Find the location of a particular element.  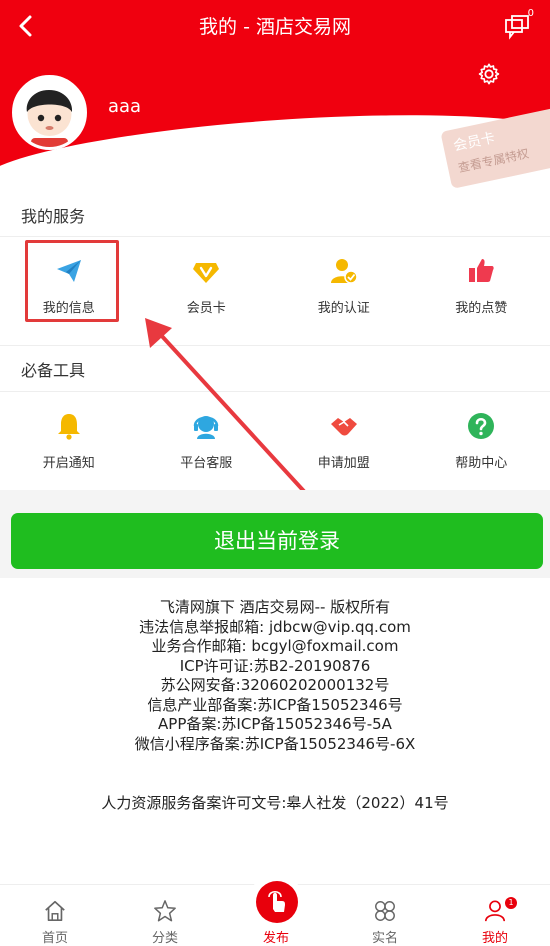

footer-line: 微信小程序备案:苏ICP备15052346号-6X is located at coordinates (275, 743).